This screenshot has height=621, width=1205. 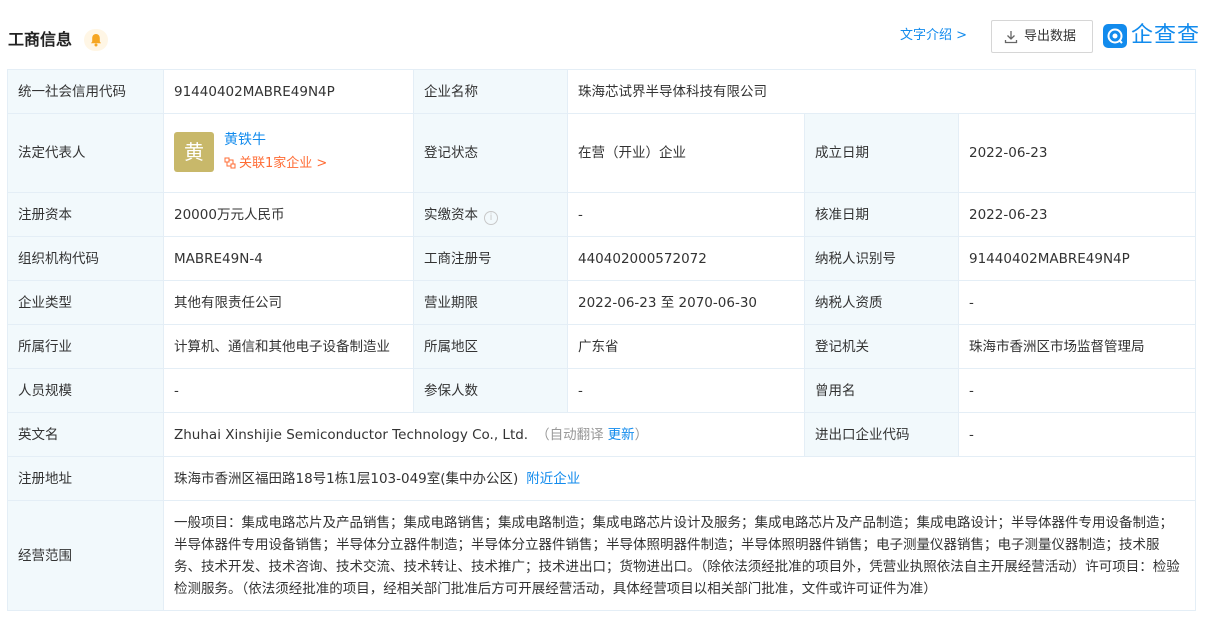 I want to click on logo-text: 企查查, so click(x=1166, y=35).